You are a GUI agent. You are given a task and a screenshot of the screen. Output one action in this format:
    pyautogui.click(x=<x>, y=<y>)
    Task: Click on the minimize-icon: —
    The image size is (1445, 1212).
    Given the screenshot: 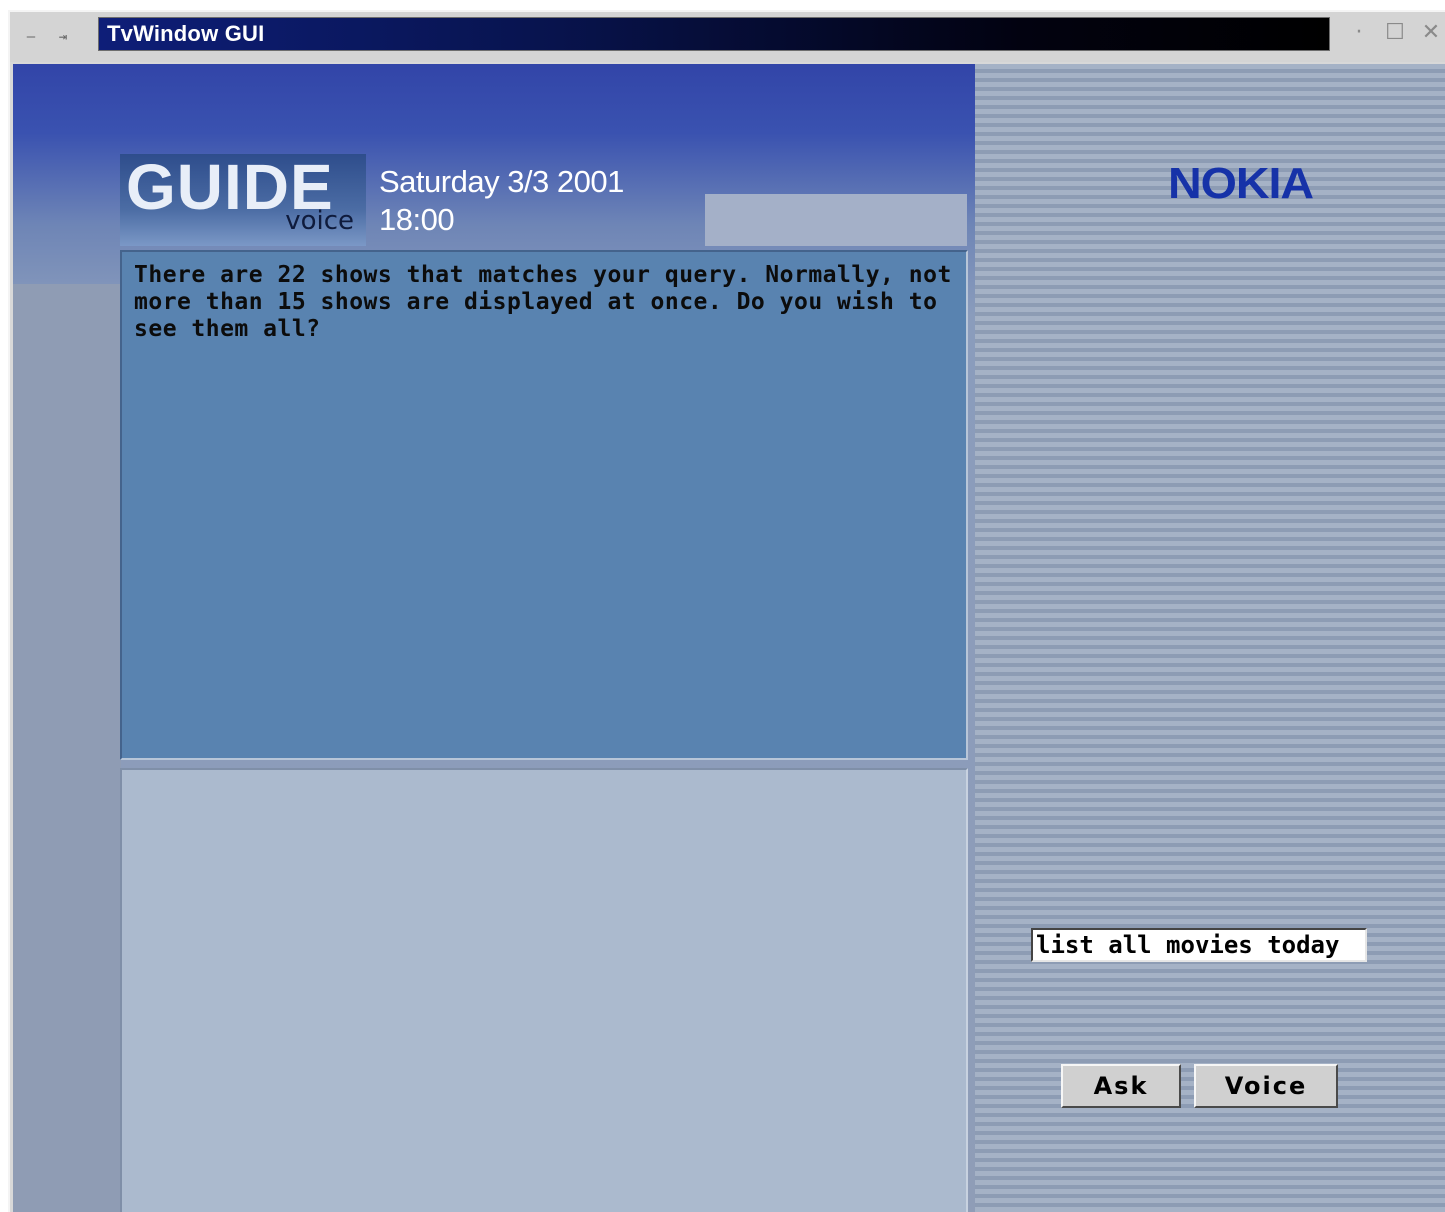 What is the action you would take?
    pyautogui.click(x=31, y=37)
    